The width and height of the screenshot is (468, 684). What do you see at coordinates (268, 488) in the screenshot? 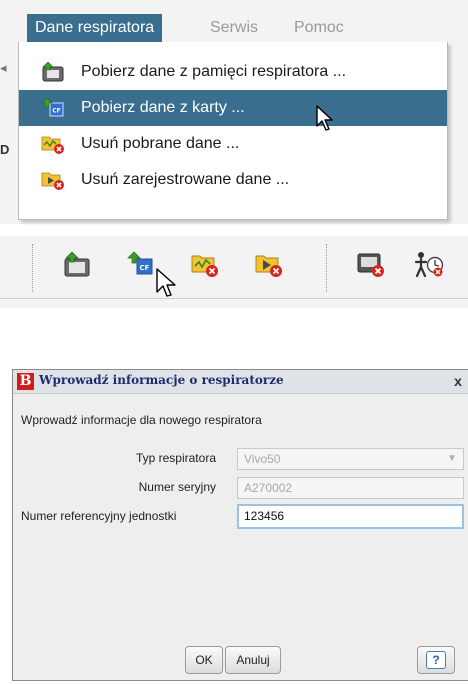
I see `serial-number-value: A270002` at bounding box center [268, 488].